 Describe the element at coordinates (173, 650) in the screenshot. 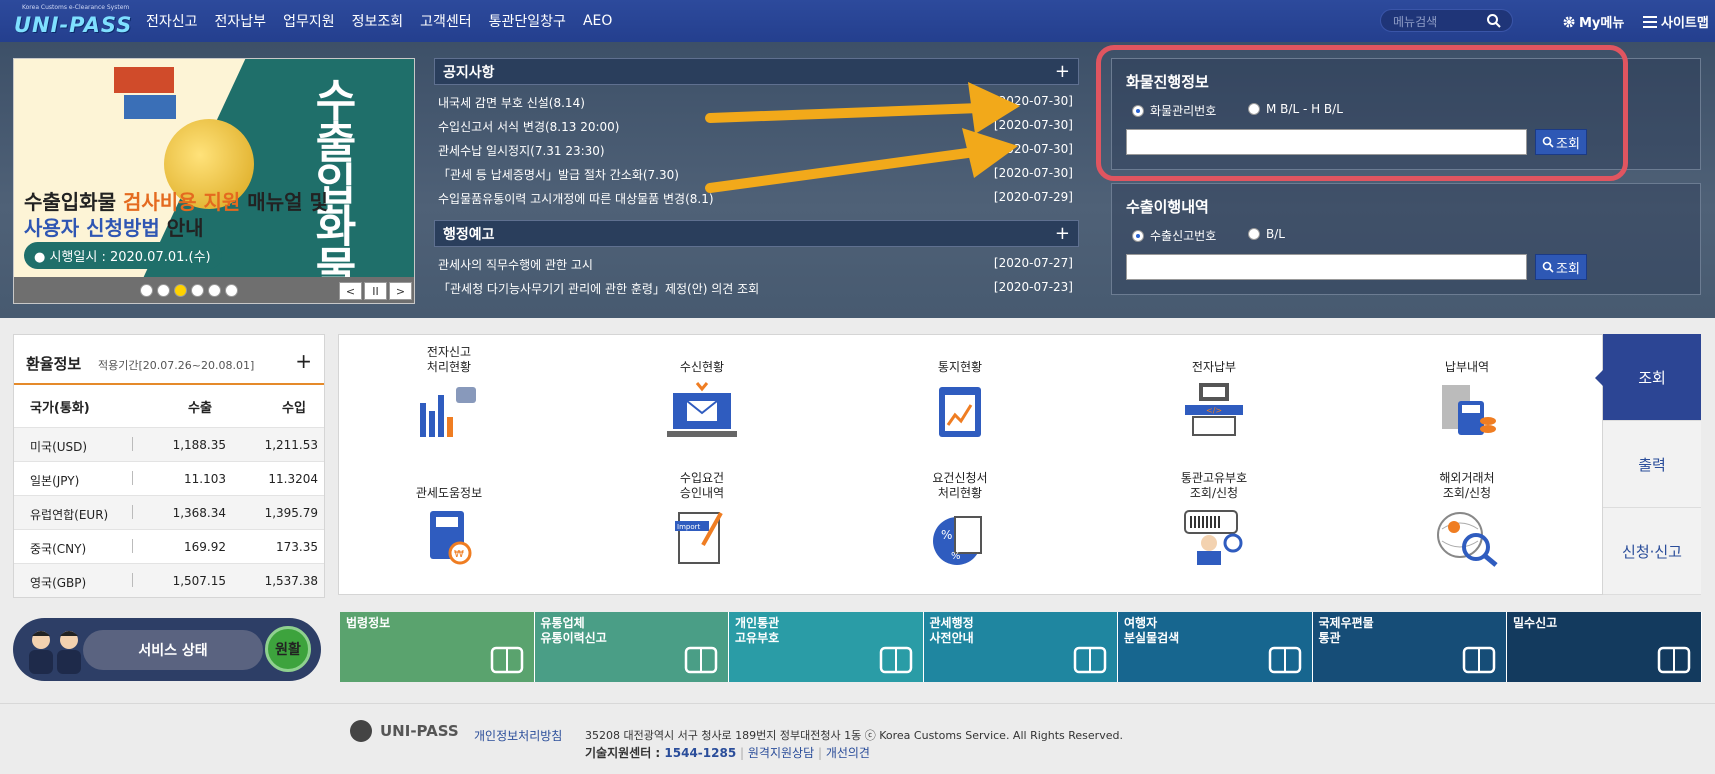

I see `service-status-label: 서비스 상태` at that location.